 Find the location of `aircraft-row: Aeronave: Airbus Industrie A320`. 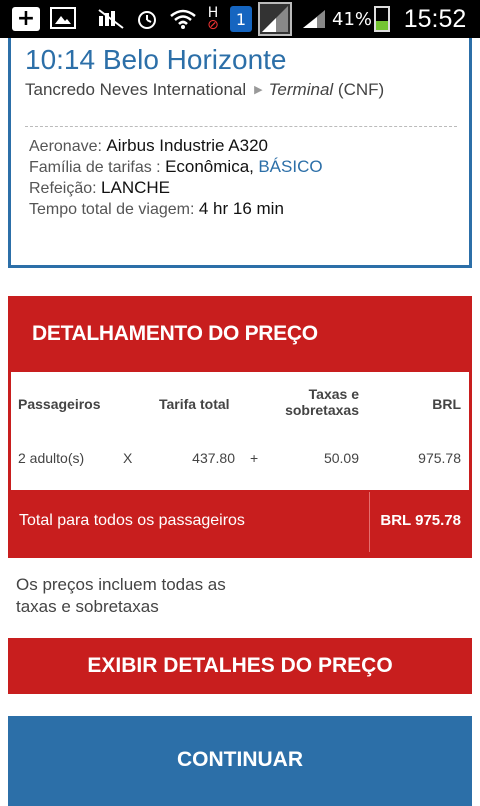

aircraft-row: Aeronave: Airbus Industrie A320 is located at coordinates (148, 146).